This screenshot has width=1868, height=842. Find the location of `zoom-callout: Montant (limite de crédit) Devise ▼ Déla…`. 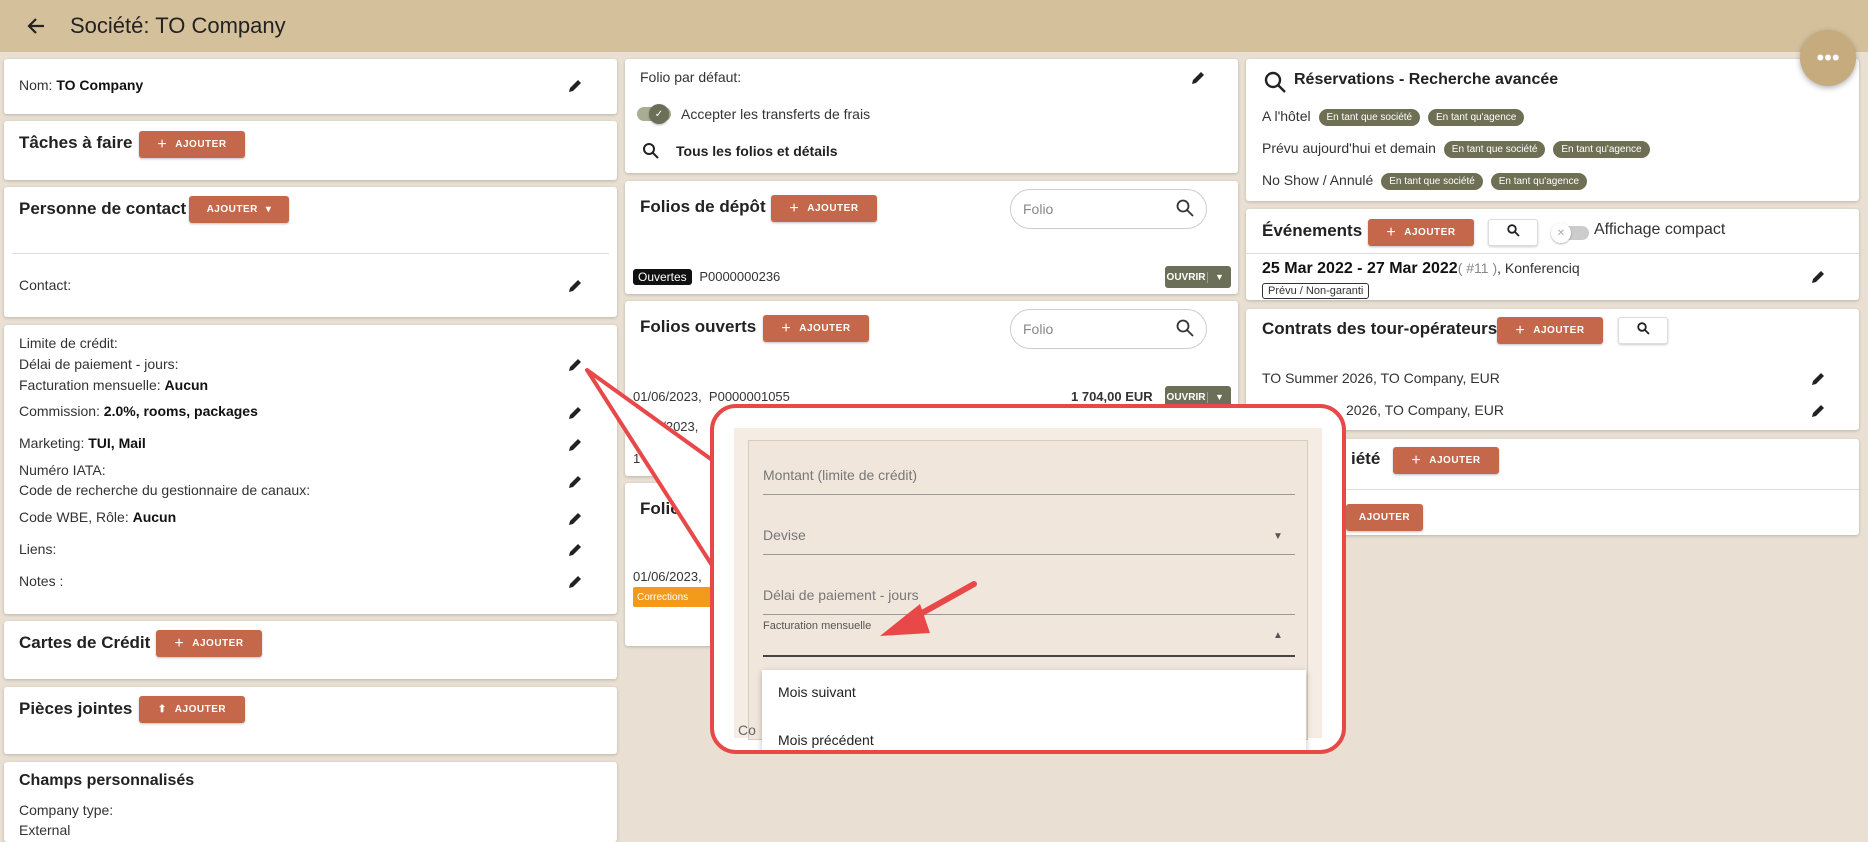

zoom-callout: Montant (limite de crédit) Devise ▼ Déla… is located at coordinates (1028, 579).